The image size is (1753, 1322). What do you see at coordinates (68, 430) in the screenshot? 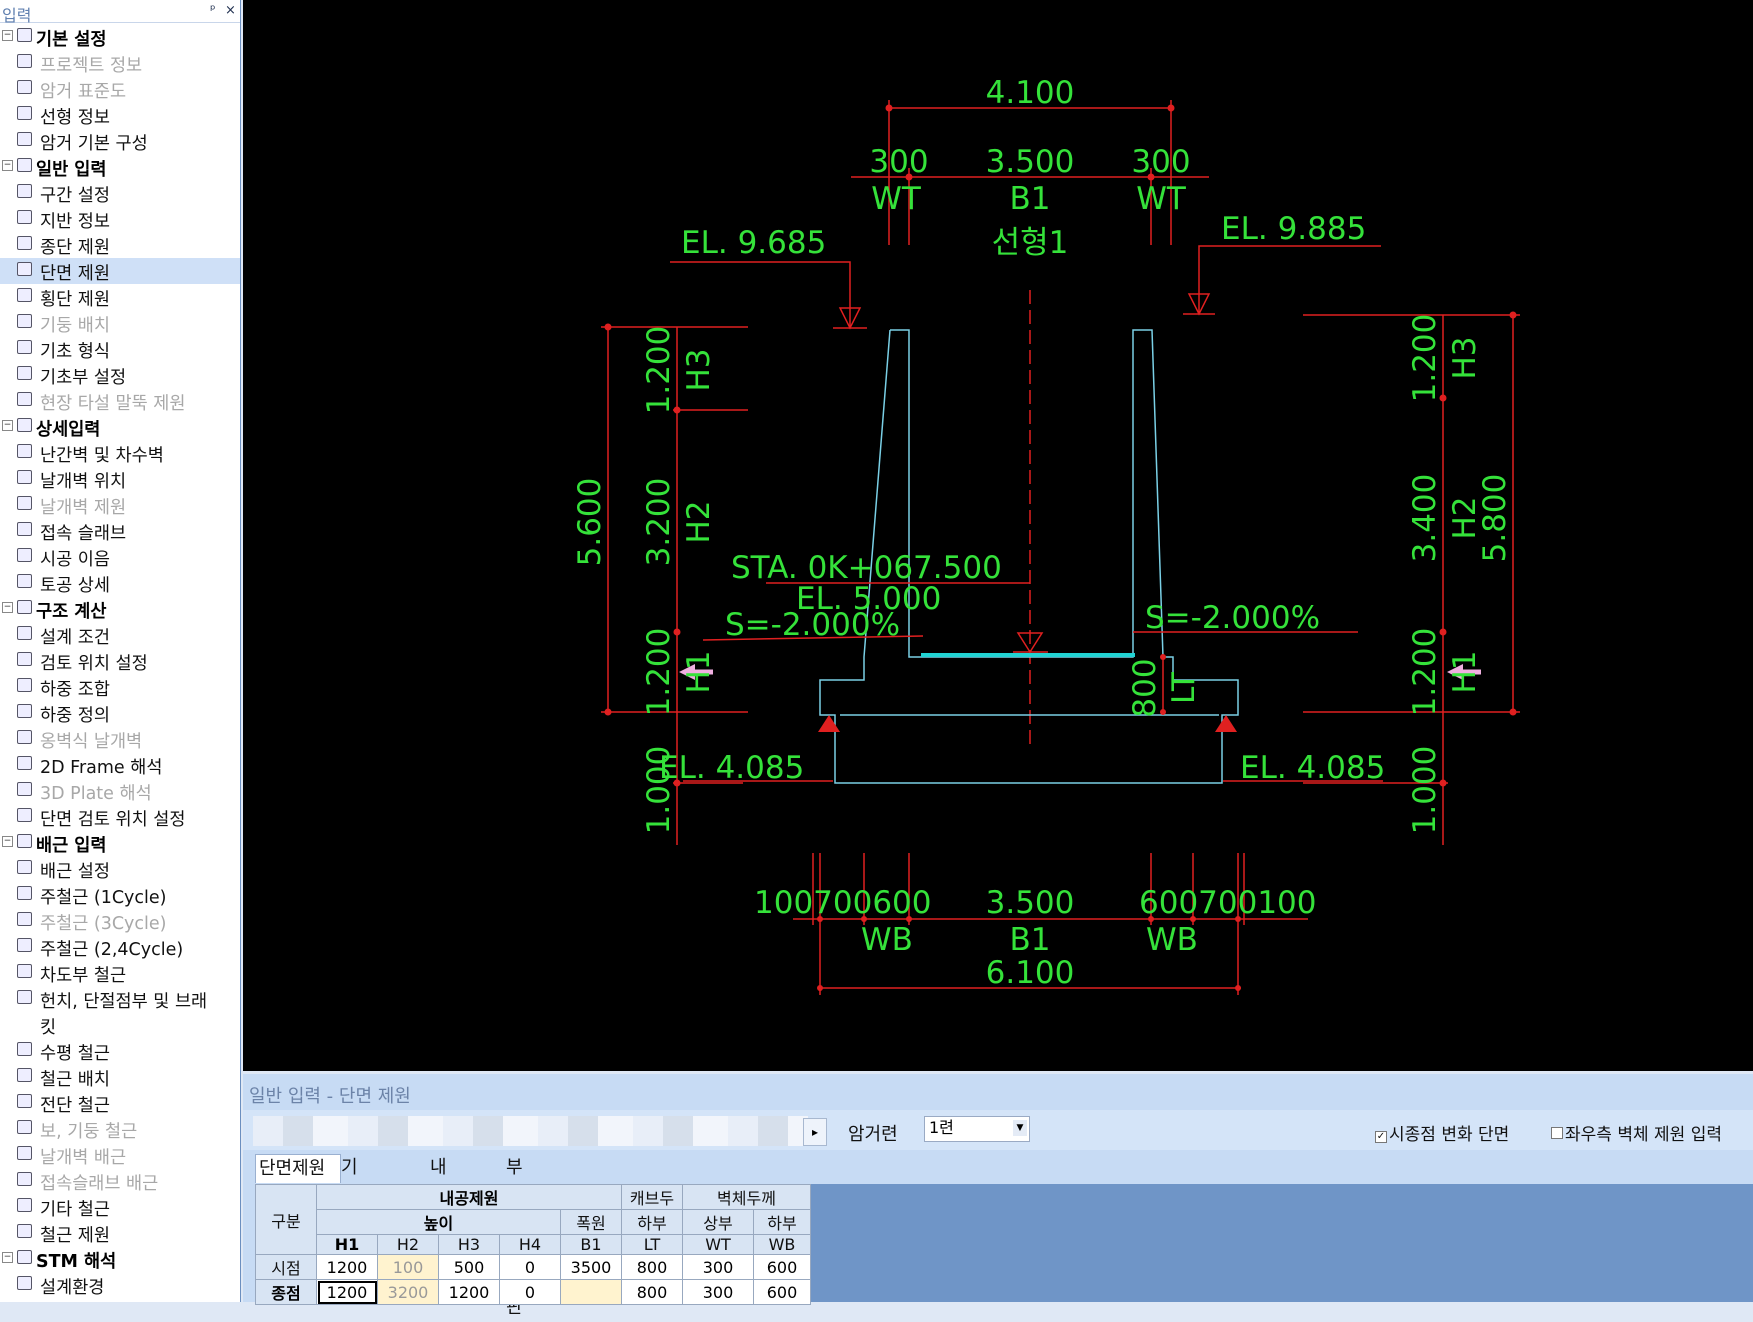
I see `tree-label: 상세입력` at bounding box center [68, 430].